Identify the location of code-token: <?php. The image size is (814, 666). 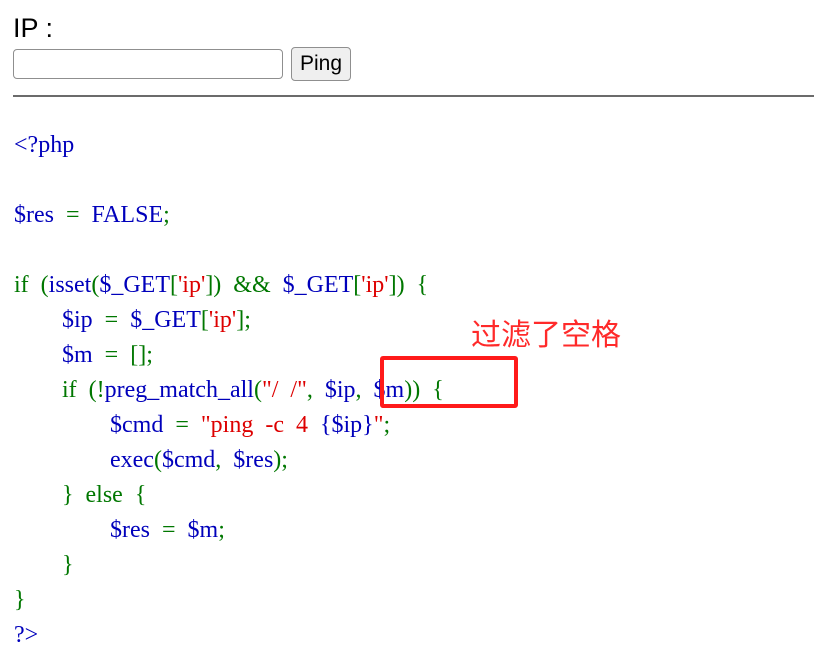
(44, 145).